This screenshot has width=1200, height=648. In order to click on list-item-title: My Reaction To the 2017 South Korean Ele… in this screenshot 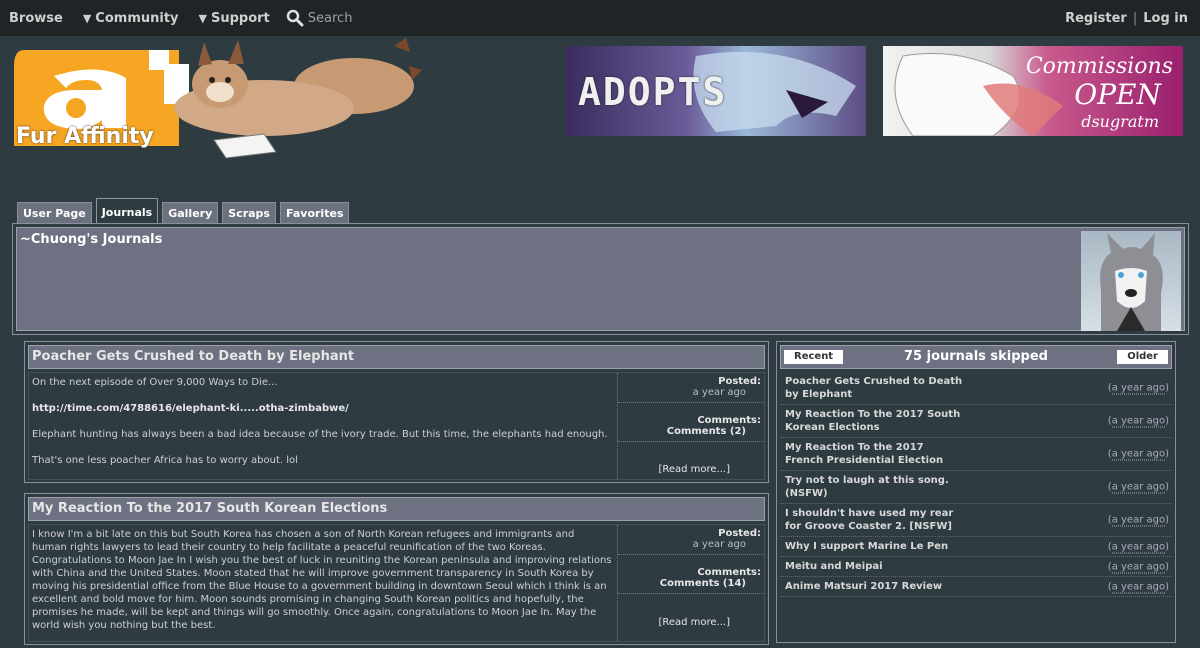, I will do `click(875, 421)`.